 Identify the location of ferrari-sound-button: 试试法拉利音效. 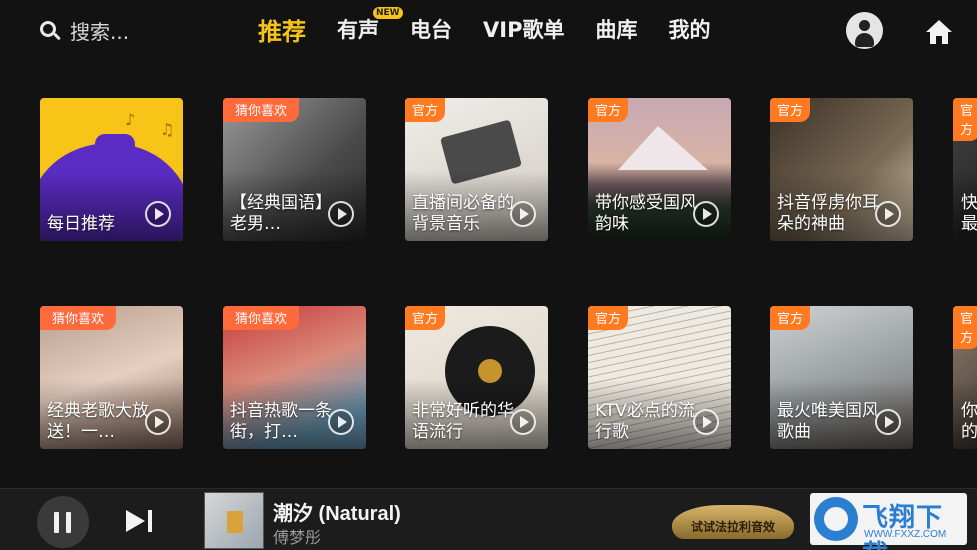
(733, 522).